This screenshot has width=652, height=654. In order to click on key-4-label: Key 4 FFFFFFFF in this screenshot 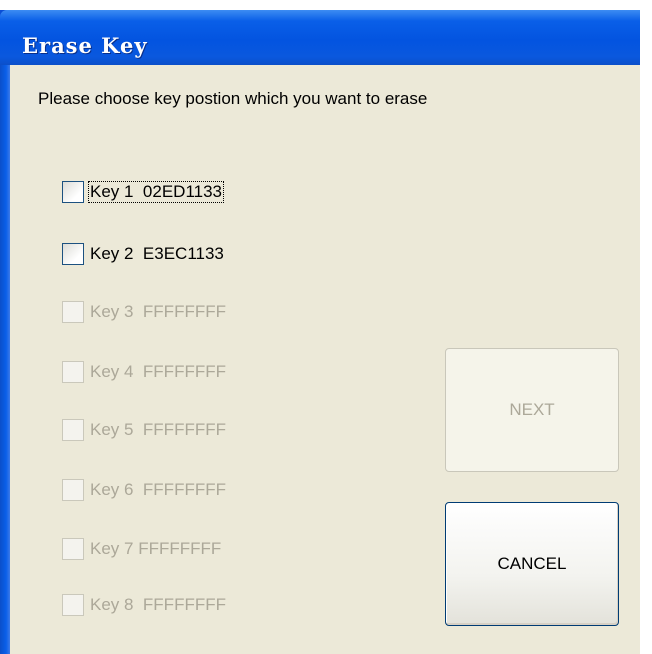, I will do `click(158, 371)`.